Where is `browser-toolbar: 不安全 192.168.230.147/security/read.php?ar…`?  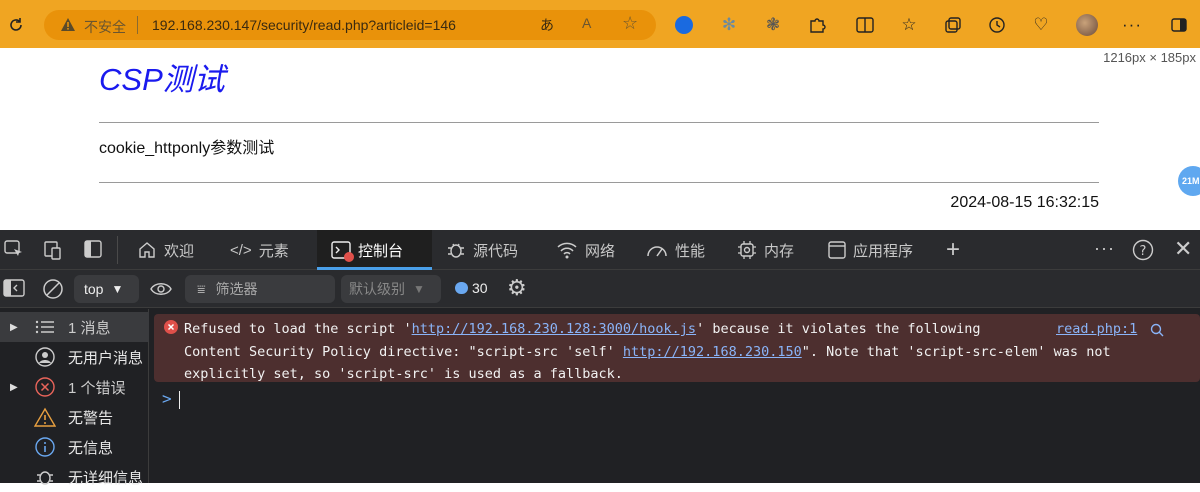
browser-toolbar: 不安全 192.168.230.147/security/read.php?ar… is located at coordinates (600, 24).